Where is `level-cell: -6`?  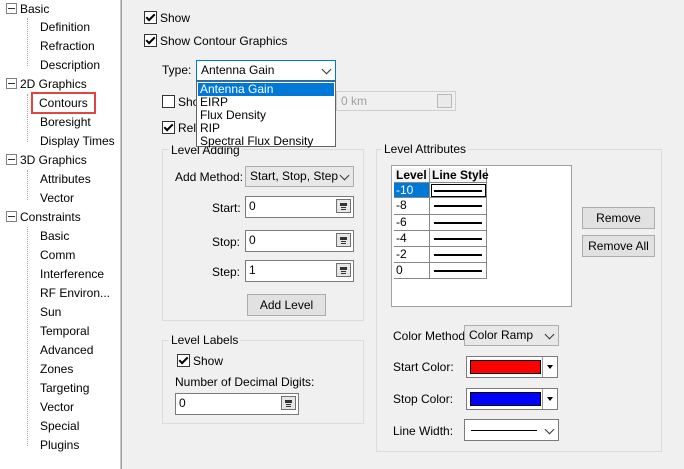
level-cell: -6 is located at coordinates (412, 223).